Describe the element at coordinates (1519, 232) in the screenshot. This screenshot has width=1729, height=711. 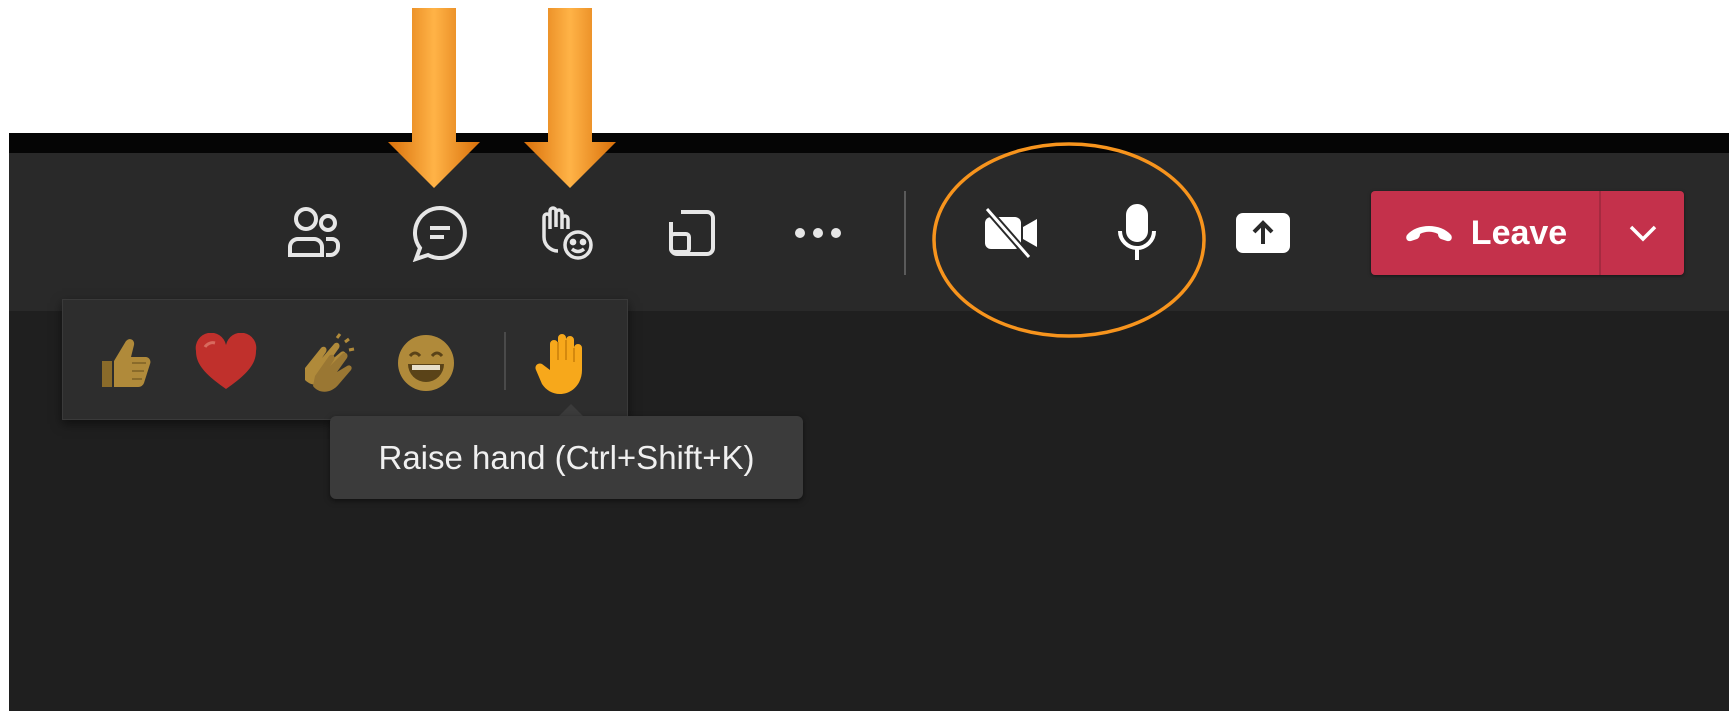
I see `leave-label: Leave` at that location.